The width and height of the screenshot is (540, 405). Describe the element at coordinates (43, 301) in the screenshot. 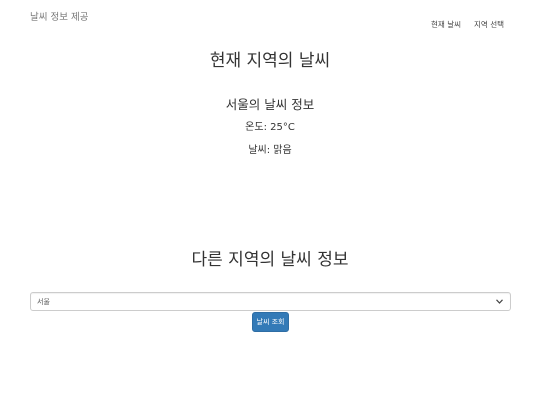

I see `region-select-value: 서울` at that location.